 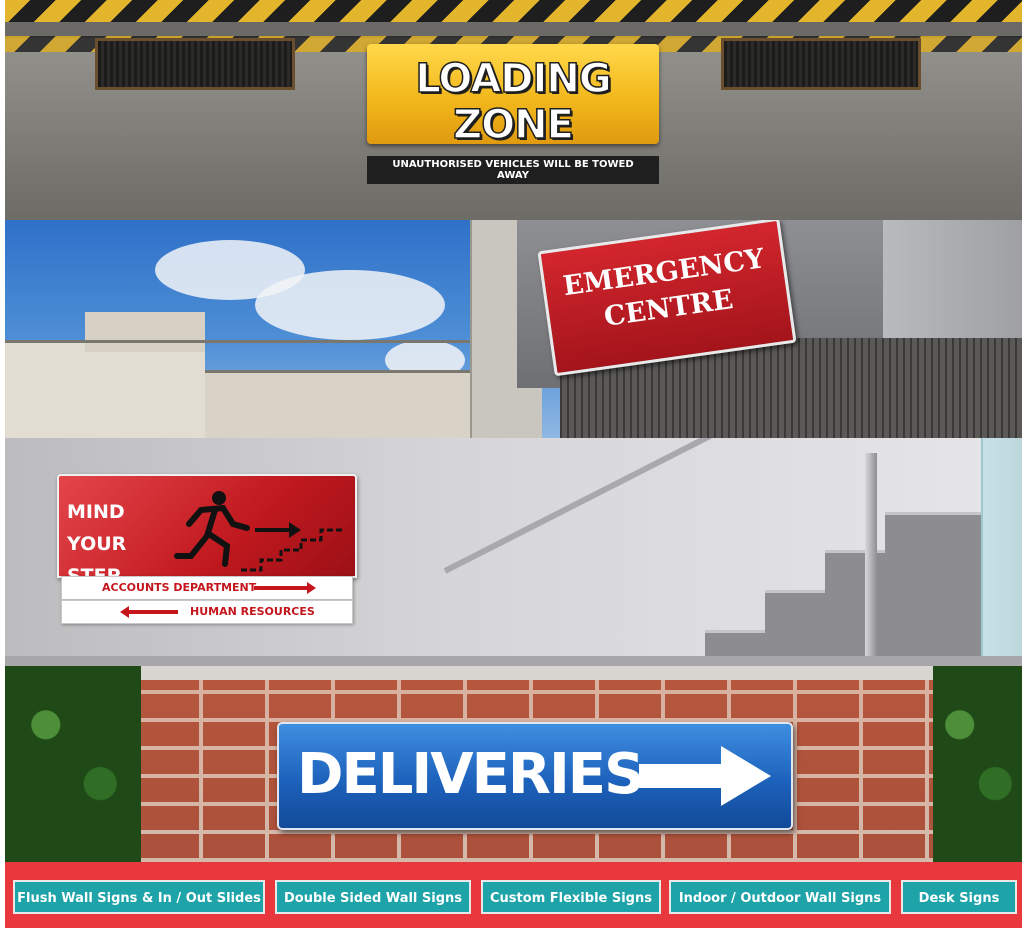 I want to click on dock-bumper-left, so click(x=195, y=64).